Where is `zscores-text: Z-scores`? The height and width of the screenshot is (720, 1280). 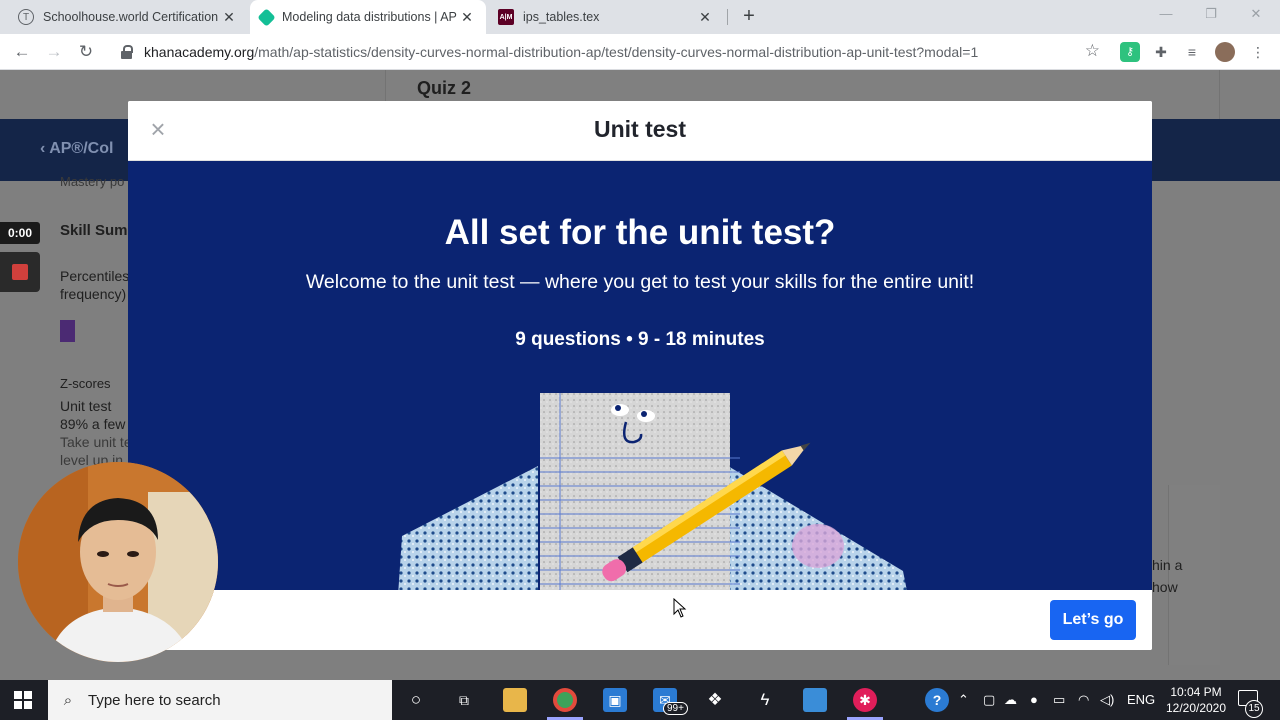
zscores-text: Z-scores is located at coordinates (85, 383).